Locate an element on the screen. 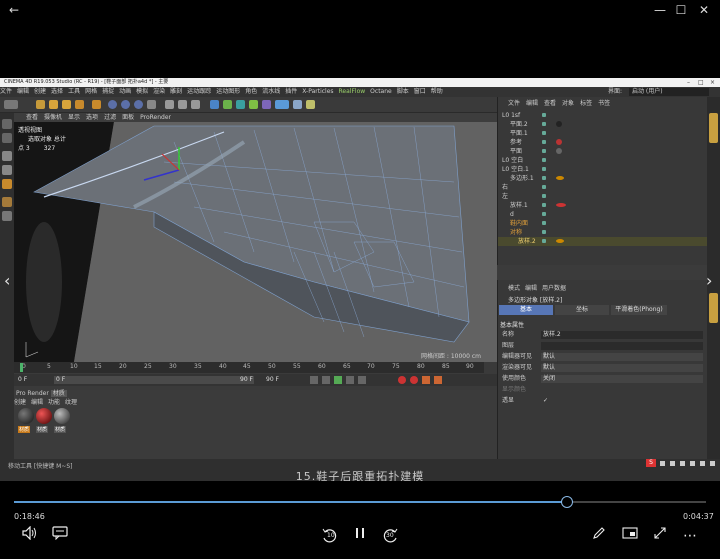 The width and height of the screenshot is (720, 559). object-row: 鞋内面 is located at coordinates (603, 223).